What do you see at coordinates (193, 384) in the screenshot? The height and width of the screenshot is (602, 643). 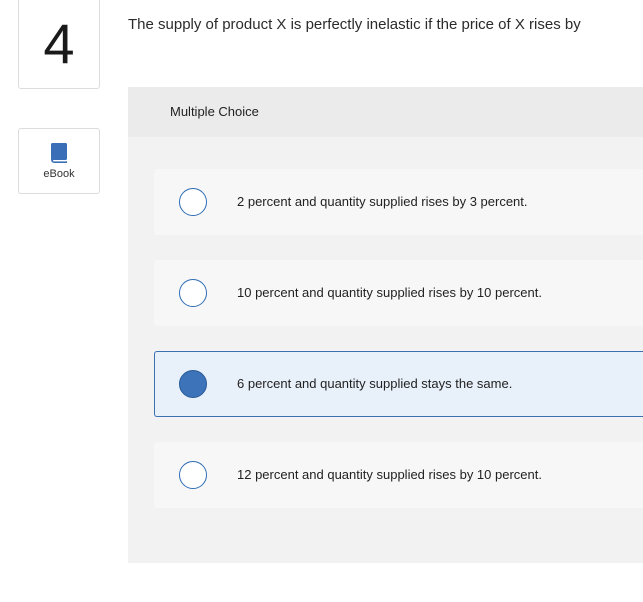 I see `radio-button-selected` at bounding box center [193, 384].